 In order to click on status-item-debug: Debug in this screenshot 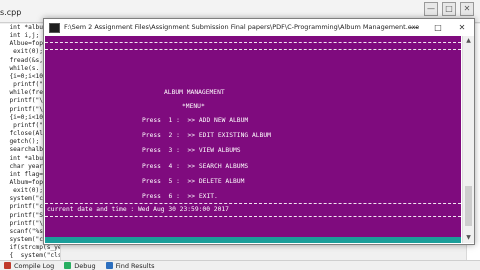, I will do `click(80, 265)`.